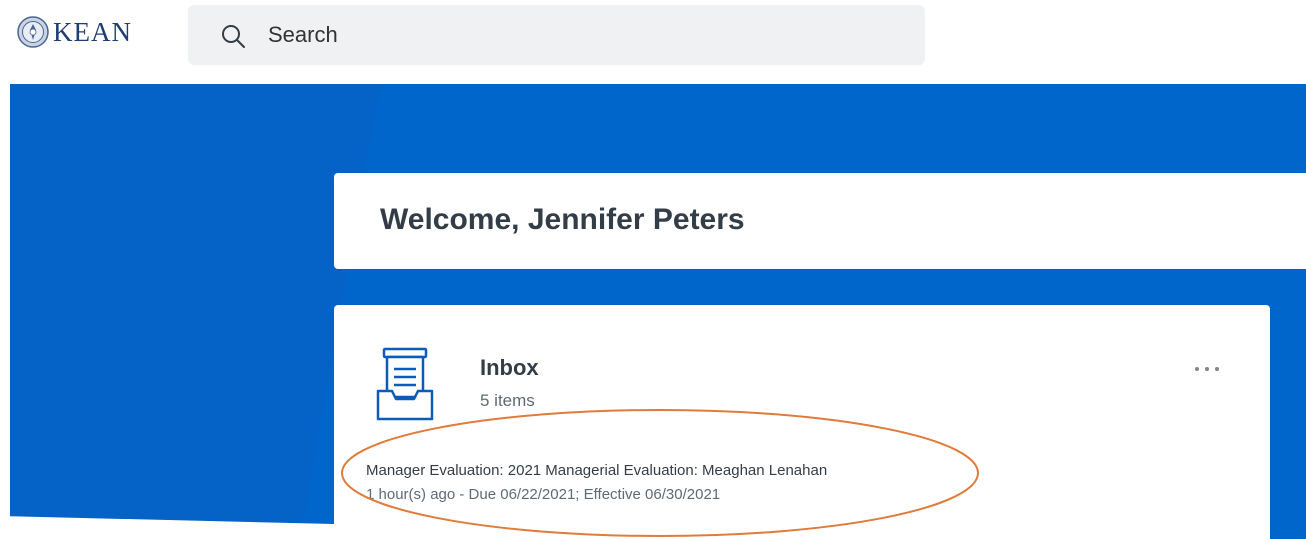 This screenshot has width=1306, height=539. I want to click on kean-logo: KEAN, so click(74, 32).